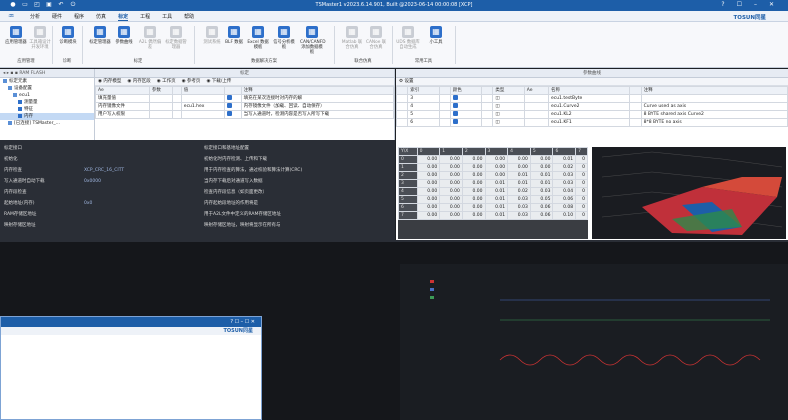 This screenshot has width=788, height=420. Describe the element at coordinates (150, 38) in the screenshot. I see `a2l-button: ▦ A2L 偶然偏差` at that location.